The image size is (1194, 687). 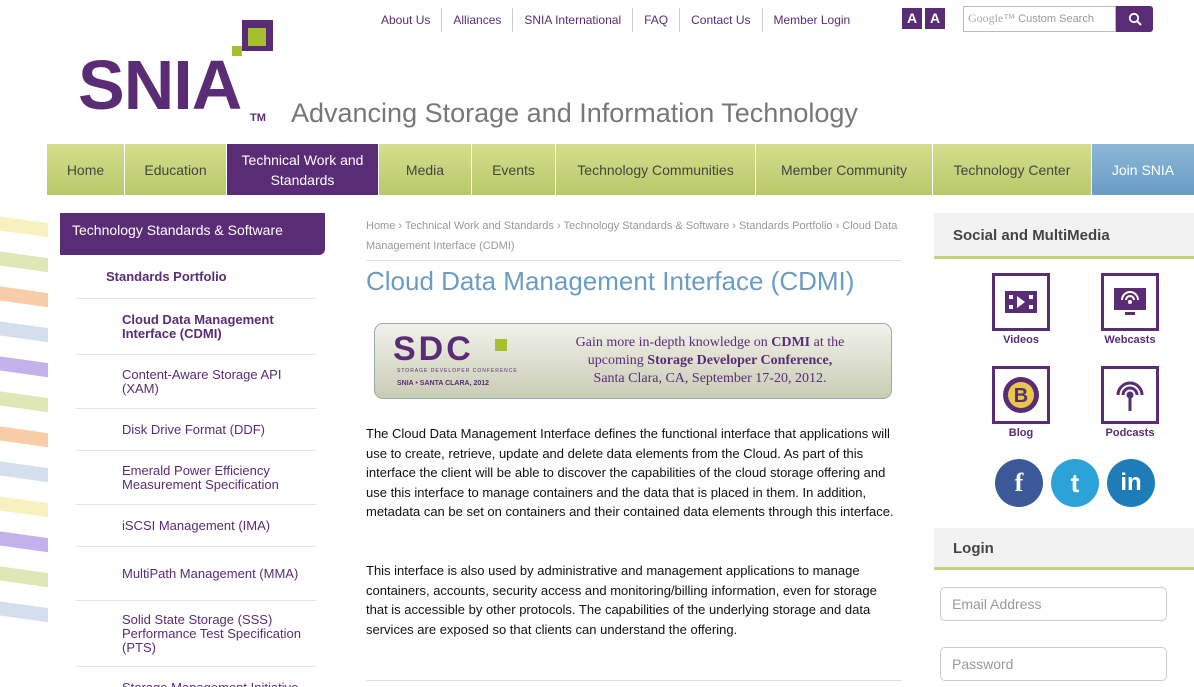 I want to click on sidebar-item-mma: MultiPath Management (MMA), so click(x=196, y=574).